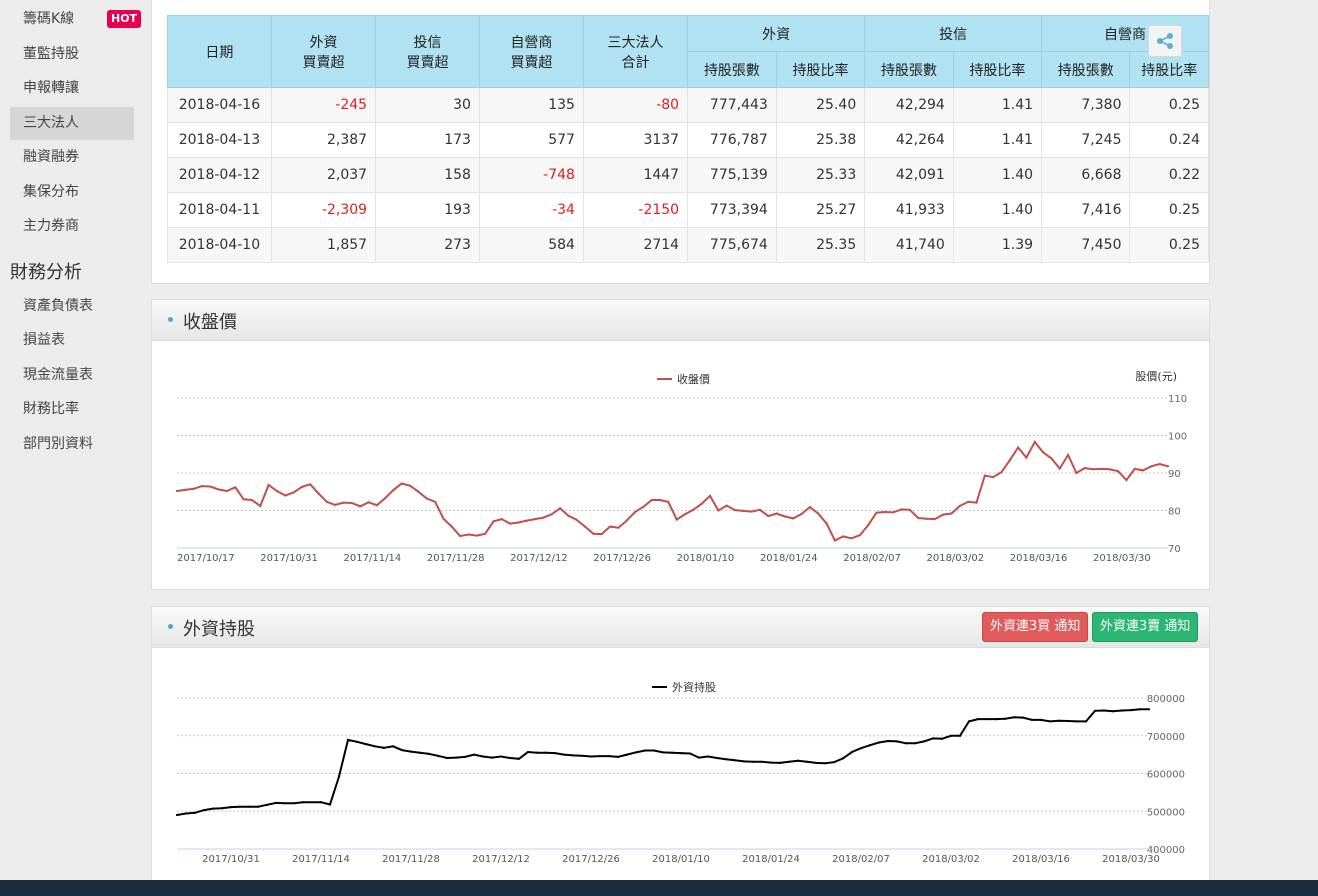  I want to click on col-date: 日期, so click(219, 51).